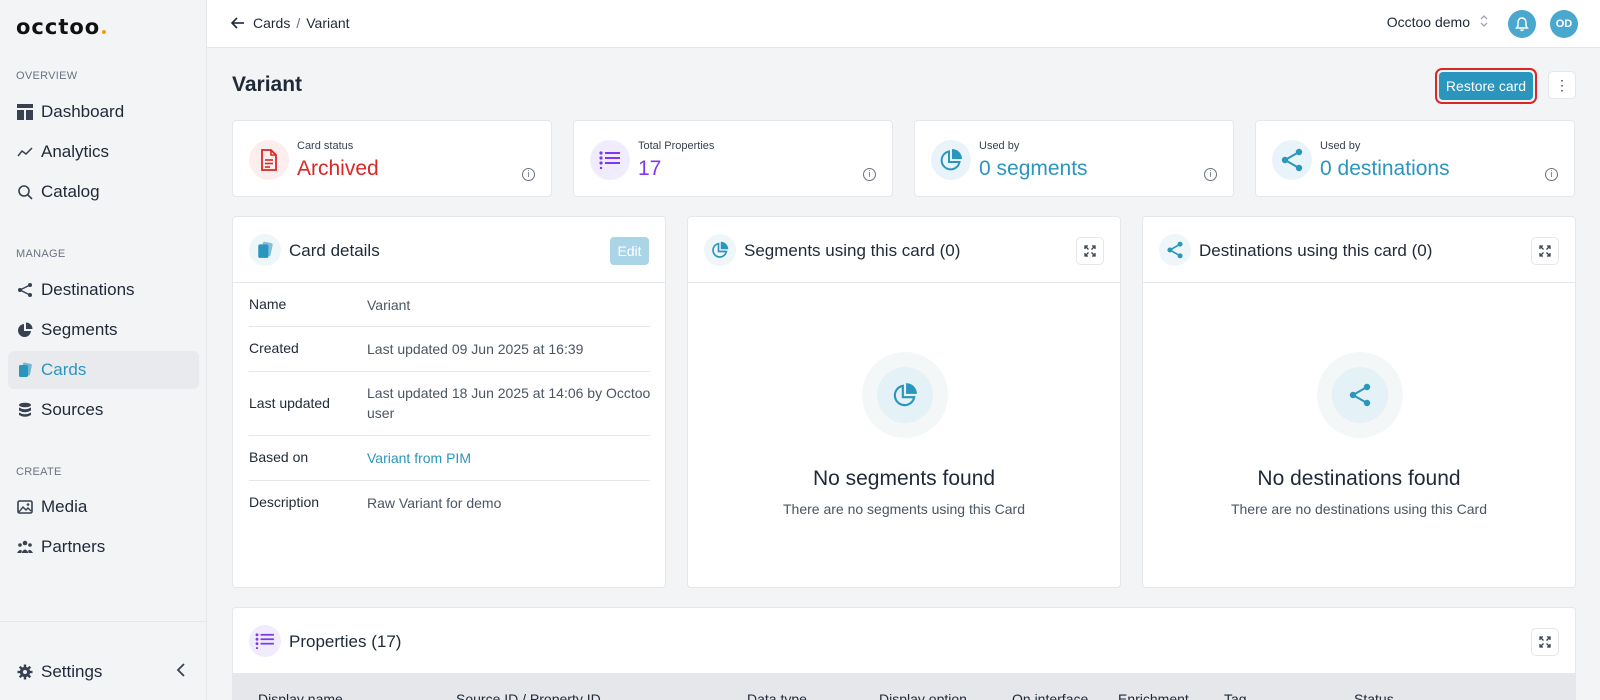 The image size is (1600, 700). What do you see at coordinates (1562, 85) in the screenshot?
I see `more-options-icon: ⋮` at bounding box center [1562, 85].